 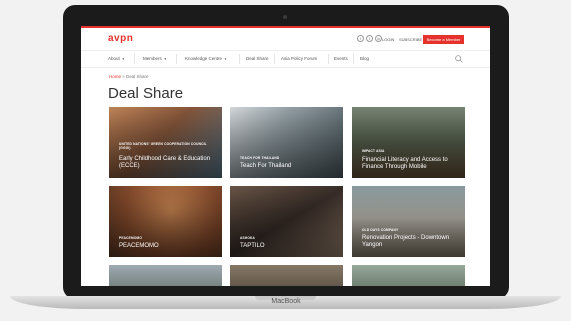 What do you see at coordinates (165, 221) in the screenshot?
I see `deal-card: PEACEMOMO PEACEMOMO` at bounding box center [165, 221].